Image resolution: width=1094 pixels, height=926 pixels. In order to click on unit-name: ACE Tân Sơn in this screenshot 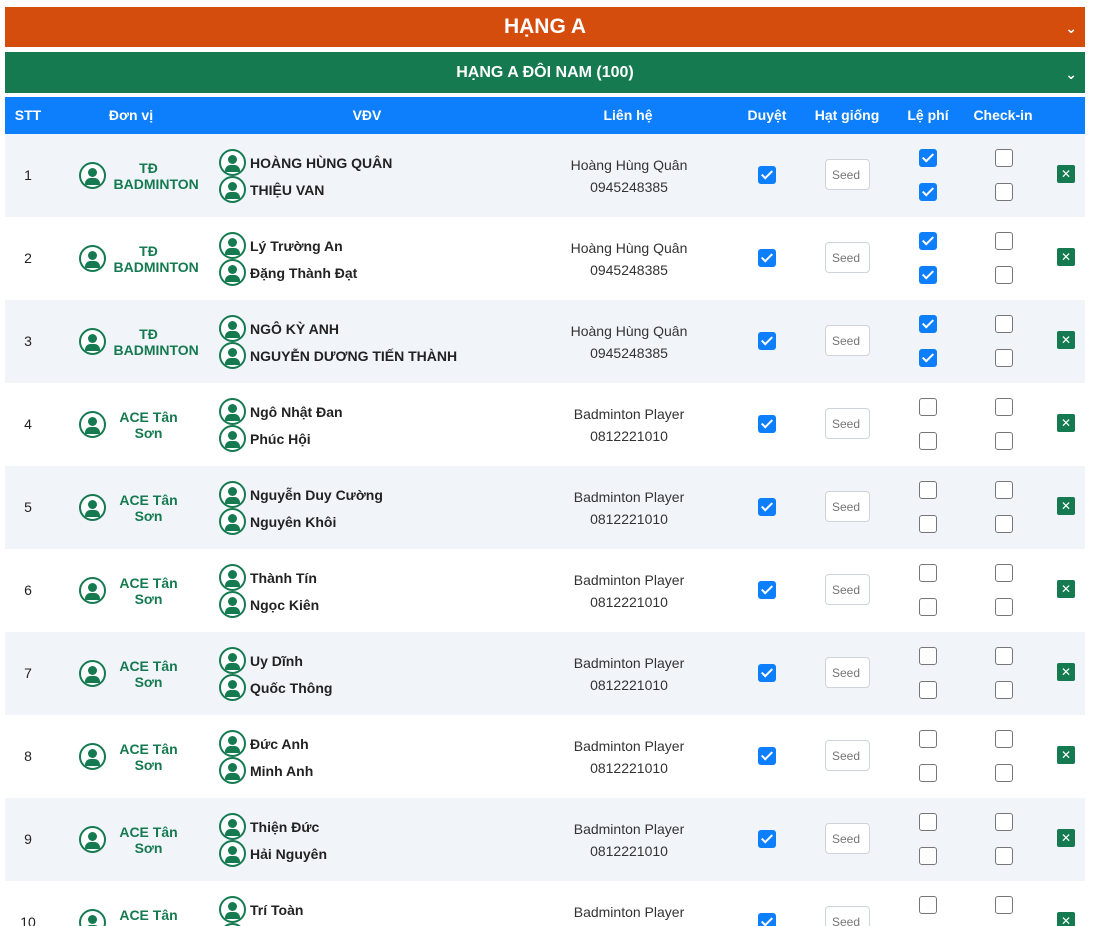, I will do `click(148, 590)`.